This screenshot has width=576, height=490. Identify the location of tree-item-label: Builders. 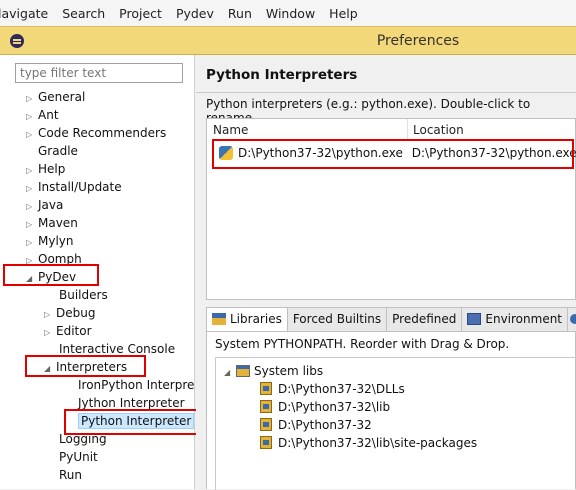
(83, 295).